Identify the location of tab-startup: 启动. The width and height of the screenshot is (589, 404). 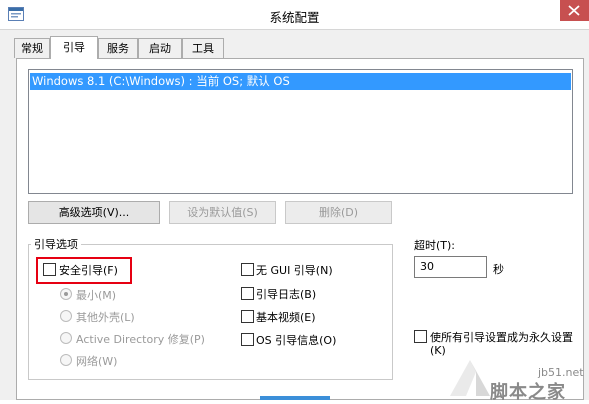
(160, 48).